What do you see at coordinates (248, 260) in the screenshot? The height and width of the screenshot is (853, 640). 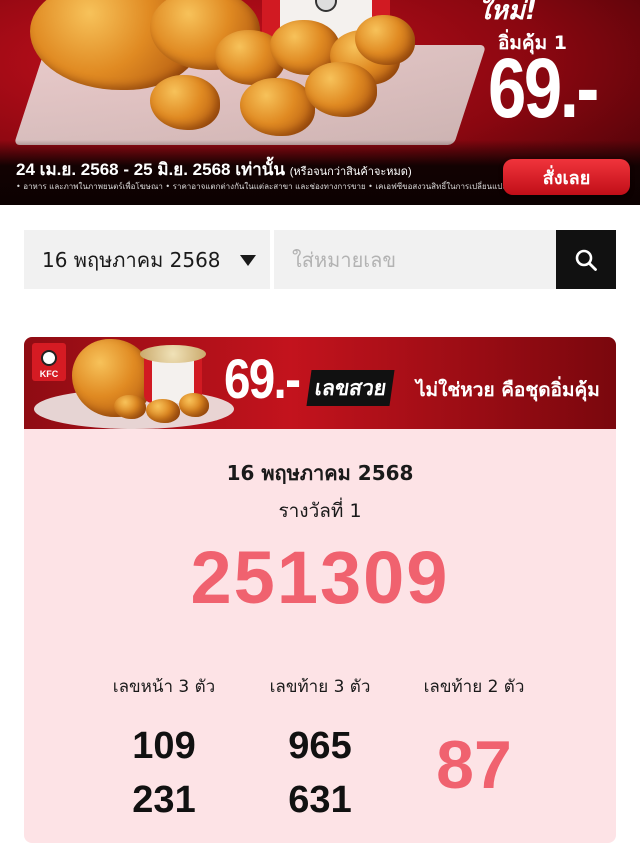 I see `caret-down-icon` at bounding box center [248, 260].